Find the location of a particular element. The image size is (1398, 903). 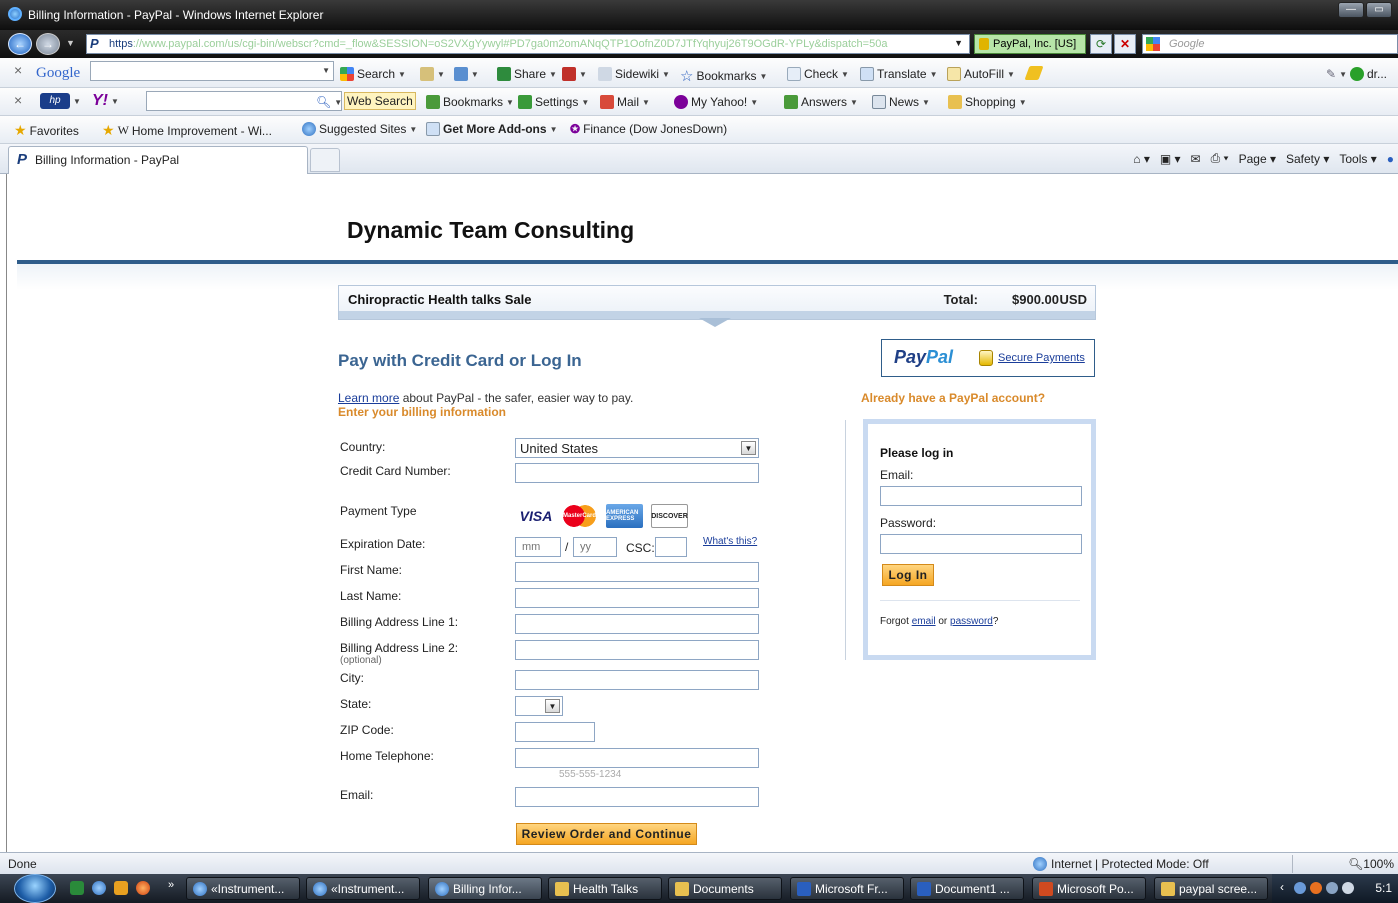

yahoo-logo-button: Y! ▼ is located at coordinates (105, 101).